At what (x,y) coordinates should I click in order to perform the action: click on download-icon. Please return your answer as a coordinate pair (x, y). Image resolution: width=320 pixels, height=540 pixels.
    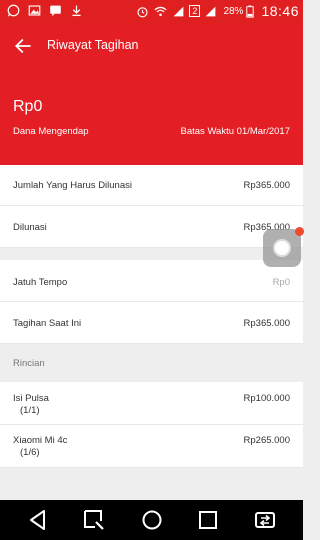
    Looking at the image, I should click on (76, 11).